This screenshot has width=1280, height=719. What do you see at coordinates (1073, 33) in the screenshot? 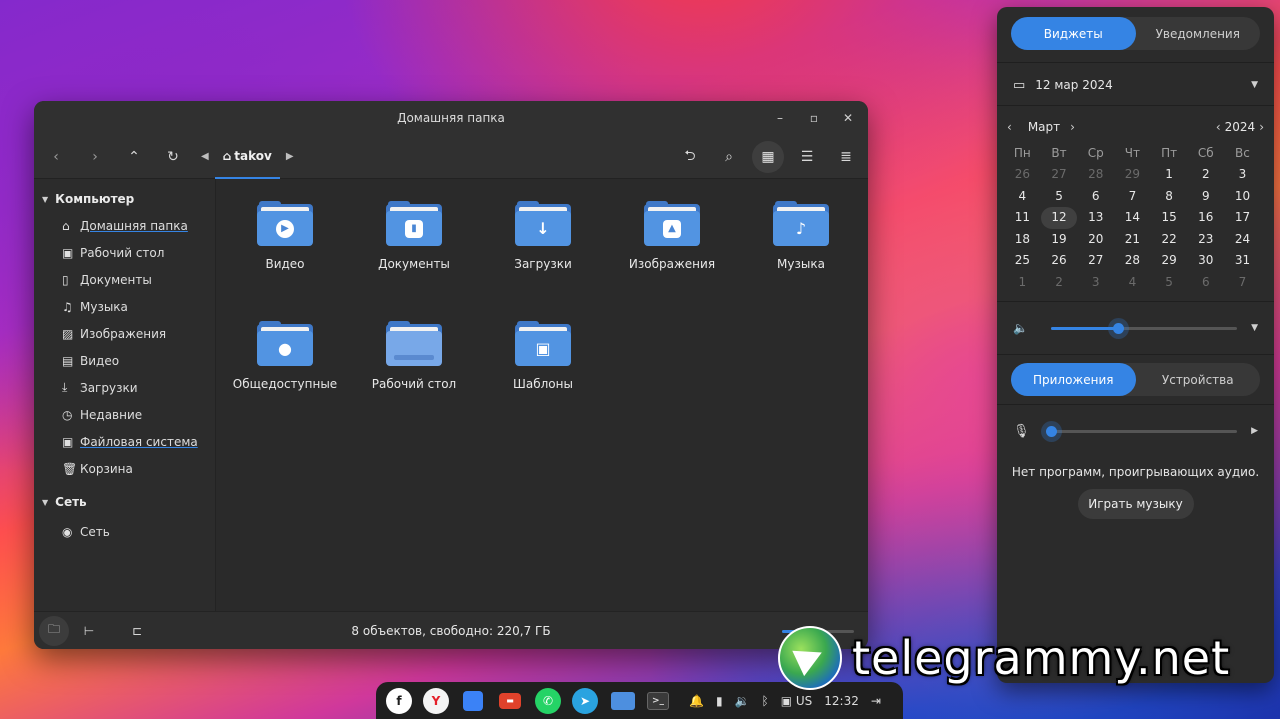
I see `tab-widgets: Виджеты` at bounding box center [1073, 33].